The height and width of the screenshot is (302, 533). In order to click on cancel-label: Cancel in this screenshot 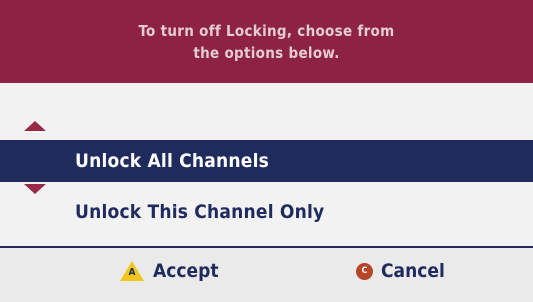, I will do `click(413, 271)`.